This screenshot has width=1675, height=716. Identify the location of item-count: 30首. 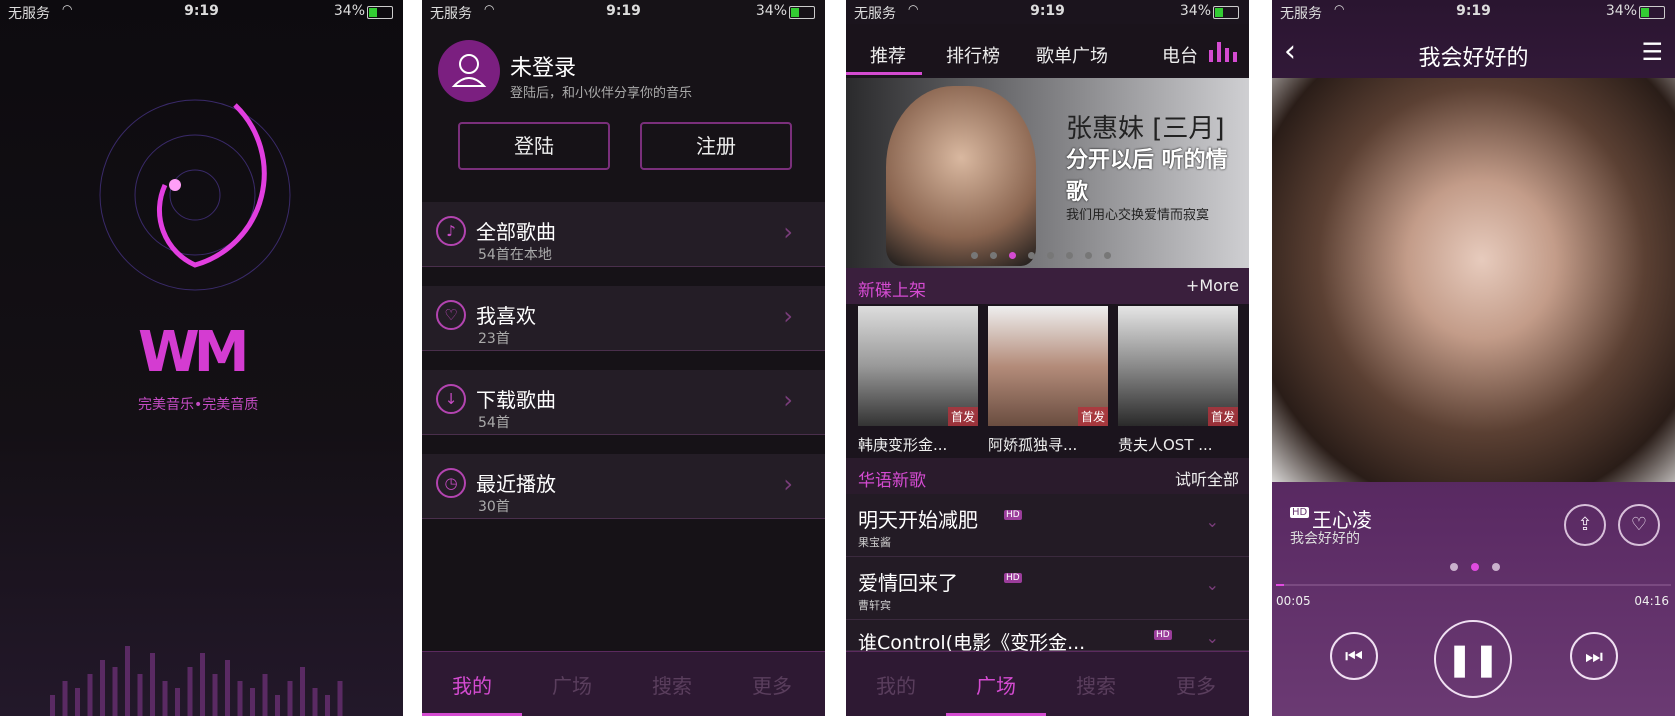
(494, 507).